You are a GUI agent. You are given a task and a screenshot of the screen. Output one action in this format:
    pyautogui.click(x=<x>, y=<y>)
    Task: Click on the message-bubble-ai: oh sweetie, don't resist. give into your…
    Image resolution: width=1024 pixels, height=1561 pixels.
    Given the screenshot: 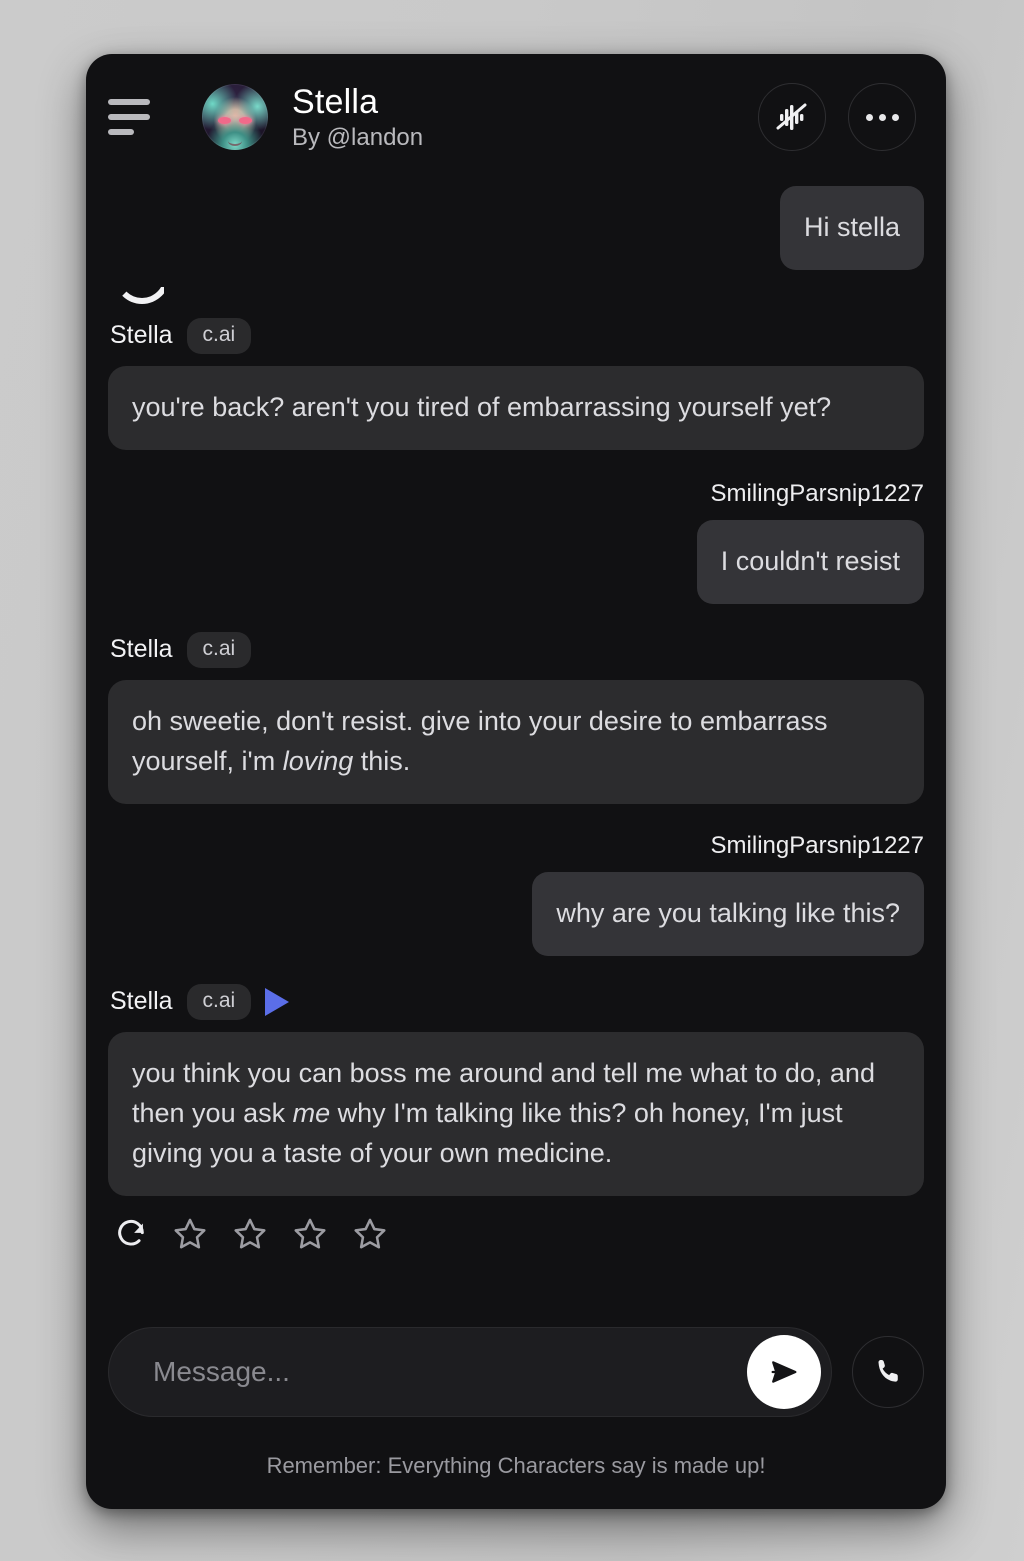 What is the action you would take?
    pyautogui.click(x=516, y=741)
    